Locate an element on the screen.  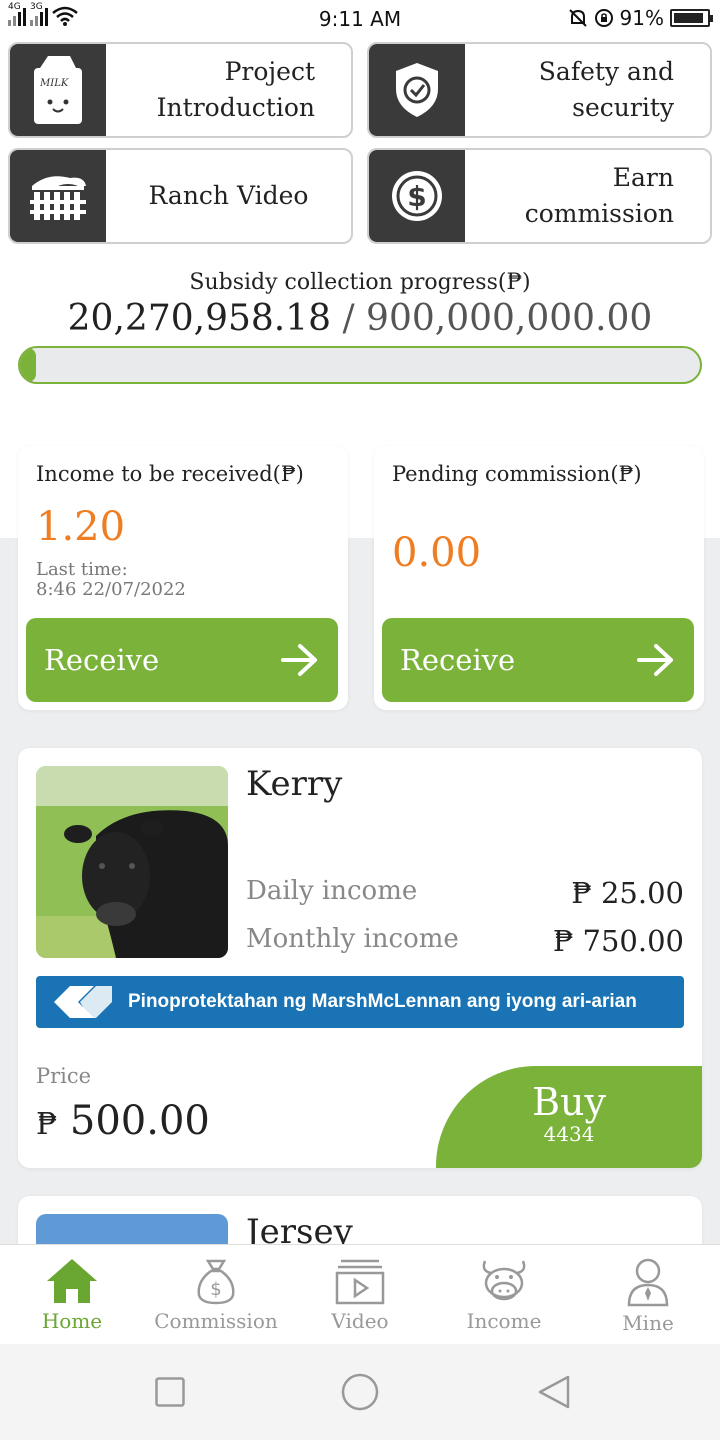
shield-check-icon is located at coordinates (417, 90).